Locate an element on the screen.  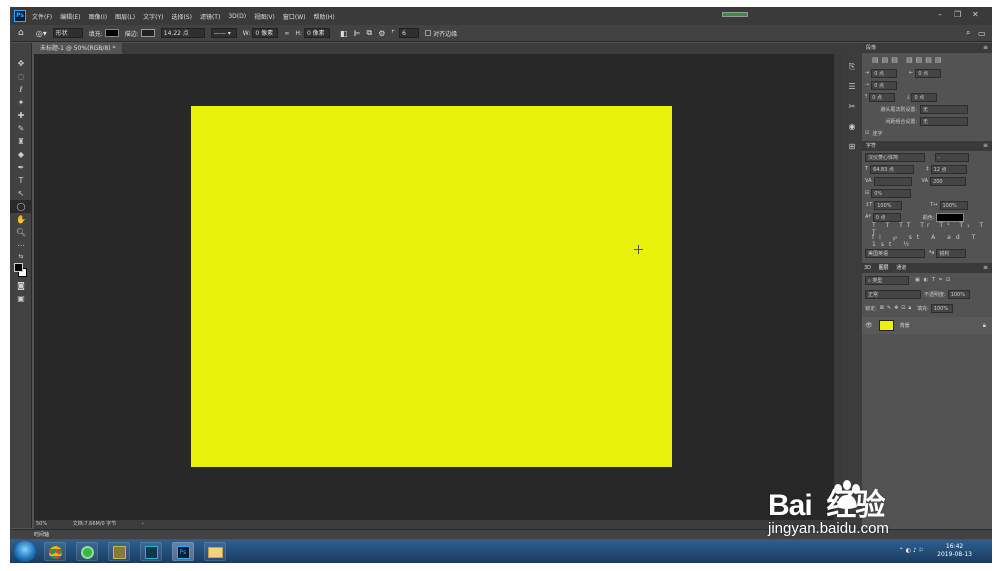
menu-image: 图像(I) is located at coordinates (98, 16).